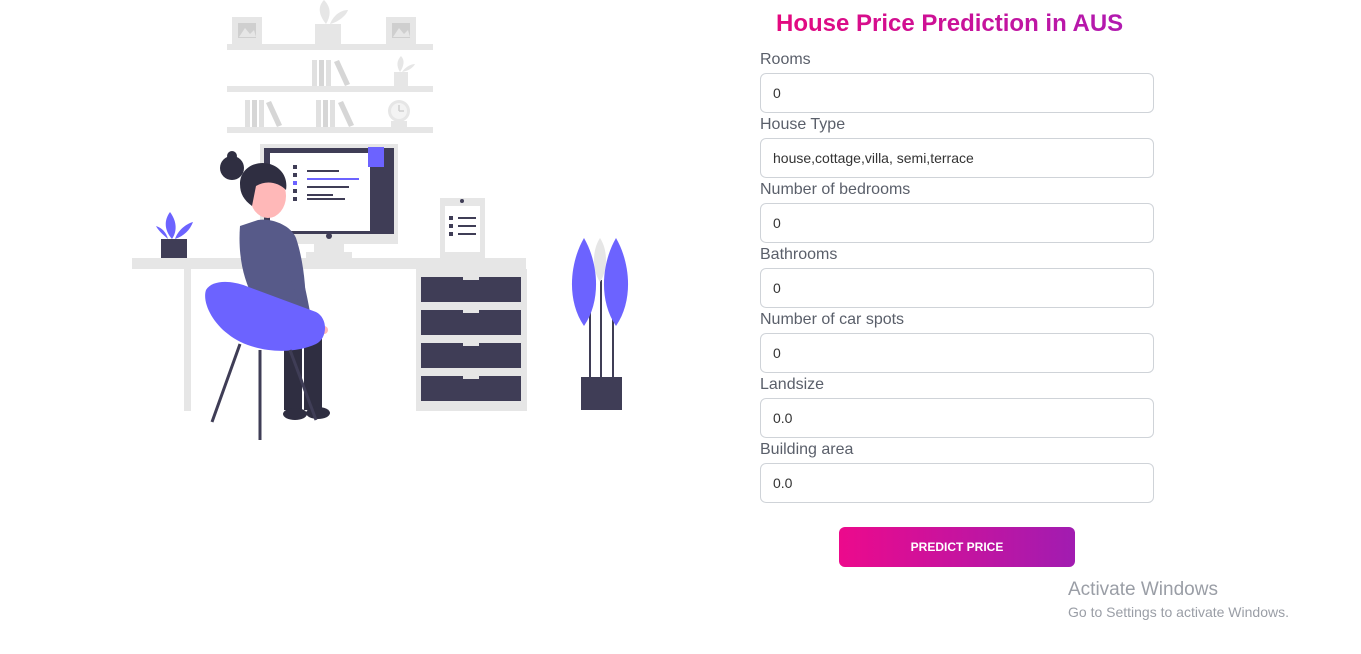 This screenshot has height=654, width=1361. Describe the element at coordinates (600, 324) in the screenshot. I see `floor-plant-icon` at that location.